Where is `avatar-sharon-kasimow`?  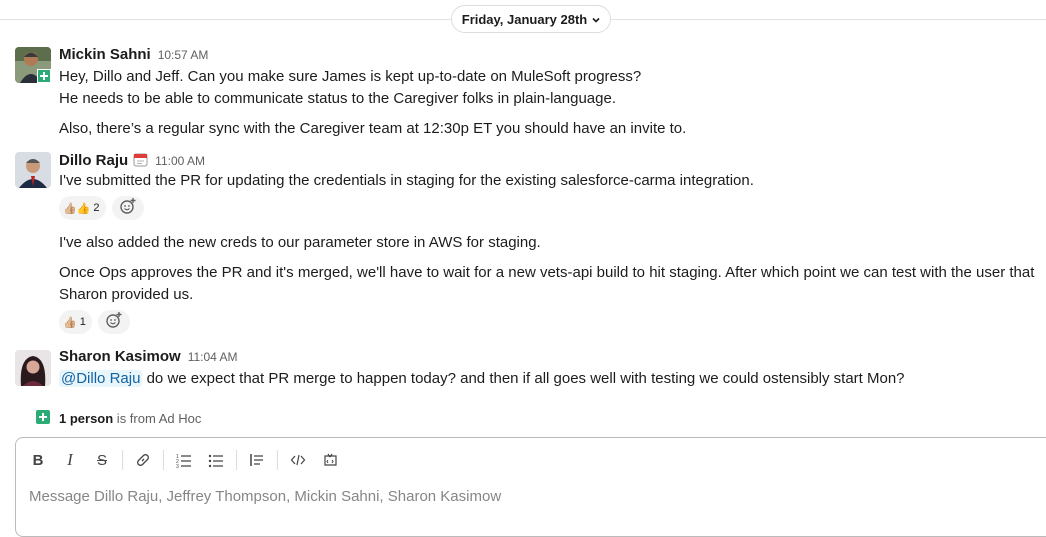
avatar-sharon-kasimow is located at coordinates (33, 368).